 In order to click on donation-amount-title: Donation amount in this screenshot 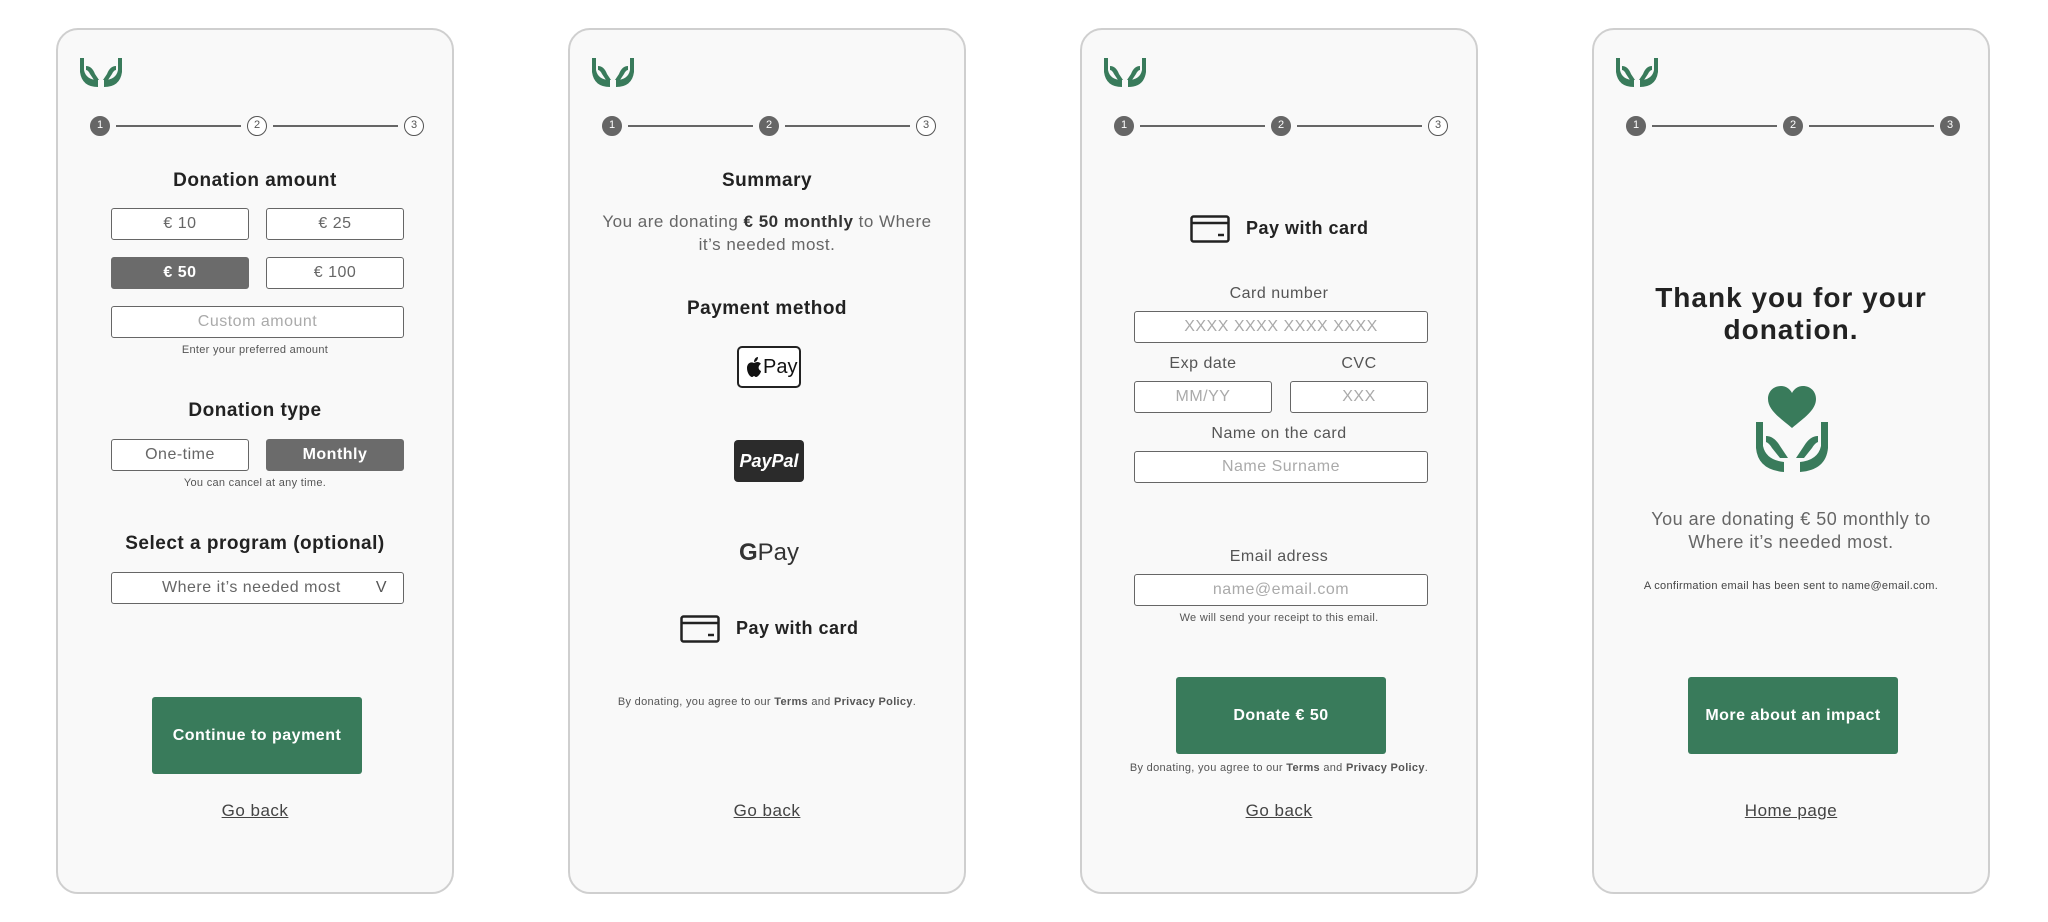, I will do `click(255, 180)`.